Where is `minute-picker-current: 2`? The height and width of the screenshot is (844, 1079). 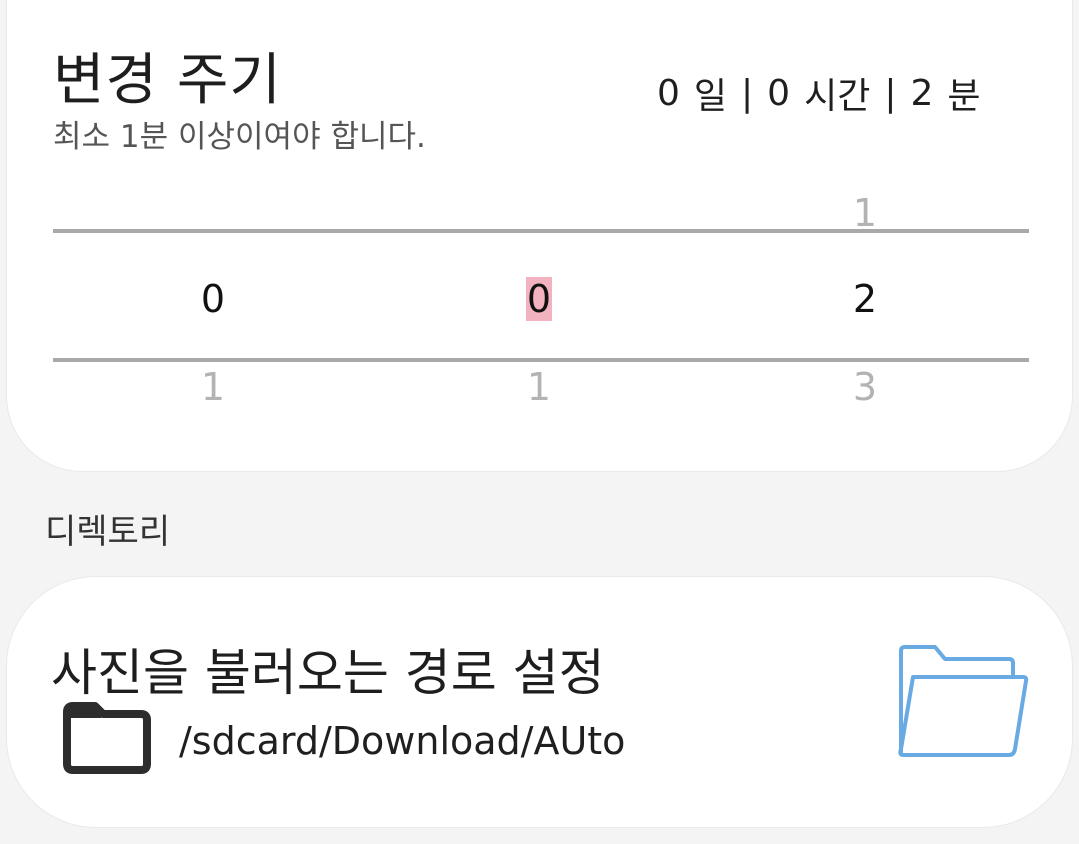 minute-picker-current: 2 is located at coordinates (865, 299).